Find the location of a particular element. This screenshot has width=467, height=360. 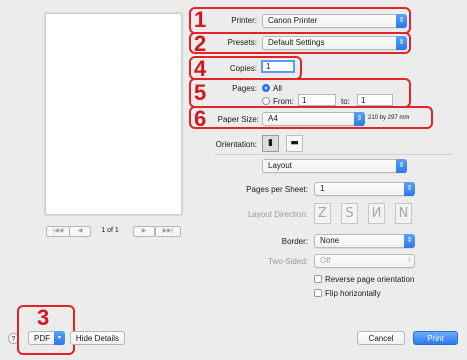

border-popup: None ⇕ is located at coordinates (364, 241).